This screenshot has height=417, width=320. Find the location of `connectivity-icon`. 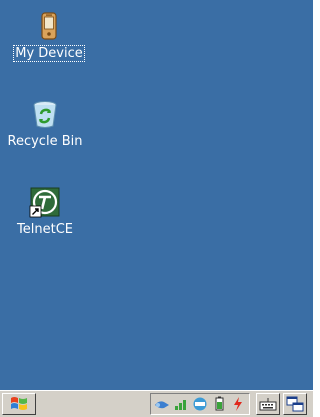

connectivity-icon is located at coordinates (200, 404).